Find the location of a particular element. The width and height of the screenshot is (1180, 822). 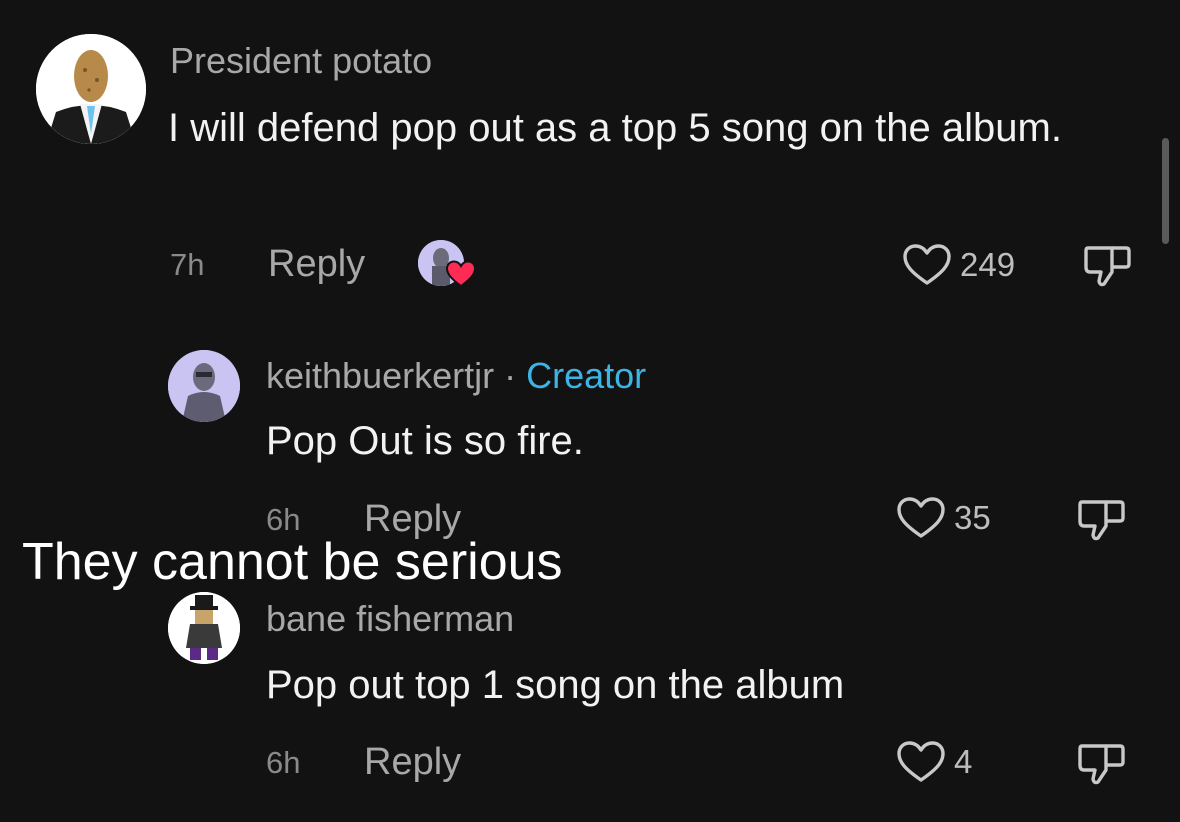

comment-username-text: keithbuerkertjr is located at coordinates (380, 375).